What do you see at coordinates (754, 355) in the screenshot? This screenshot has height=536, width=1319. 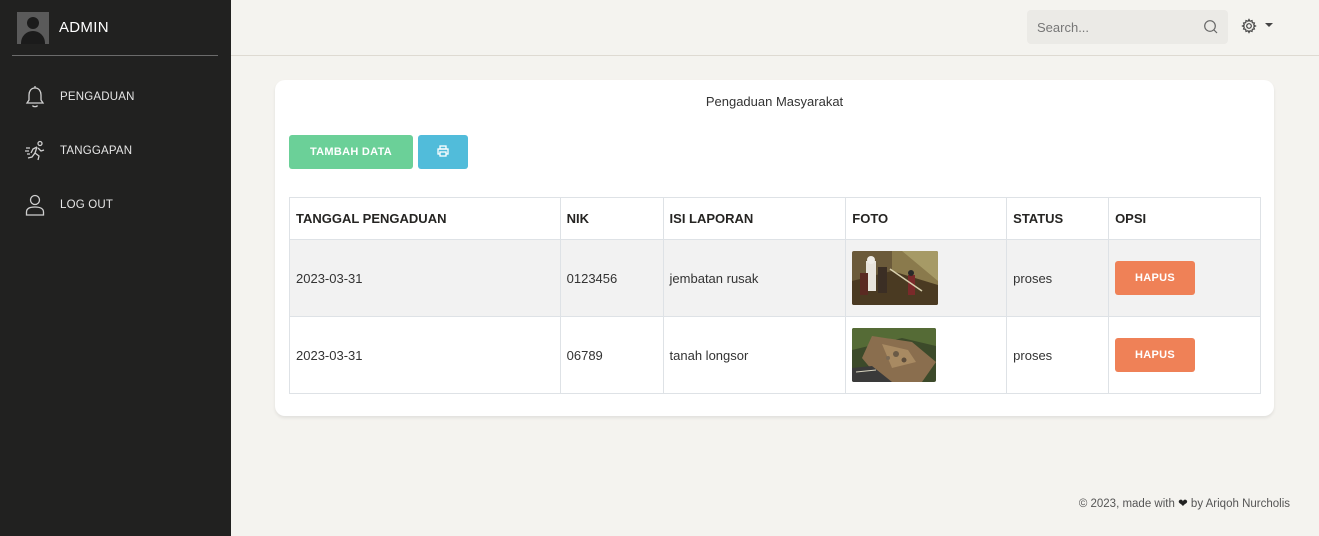 I see `cell-report: tanah longsor` at bounding box center [754, 355].